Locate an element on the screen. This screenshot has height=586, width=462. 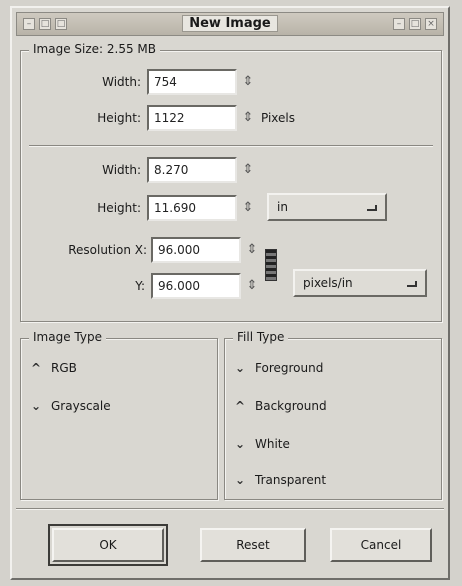
radio-label: White is located at coordinates (272, 444).